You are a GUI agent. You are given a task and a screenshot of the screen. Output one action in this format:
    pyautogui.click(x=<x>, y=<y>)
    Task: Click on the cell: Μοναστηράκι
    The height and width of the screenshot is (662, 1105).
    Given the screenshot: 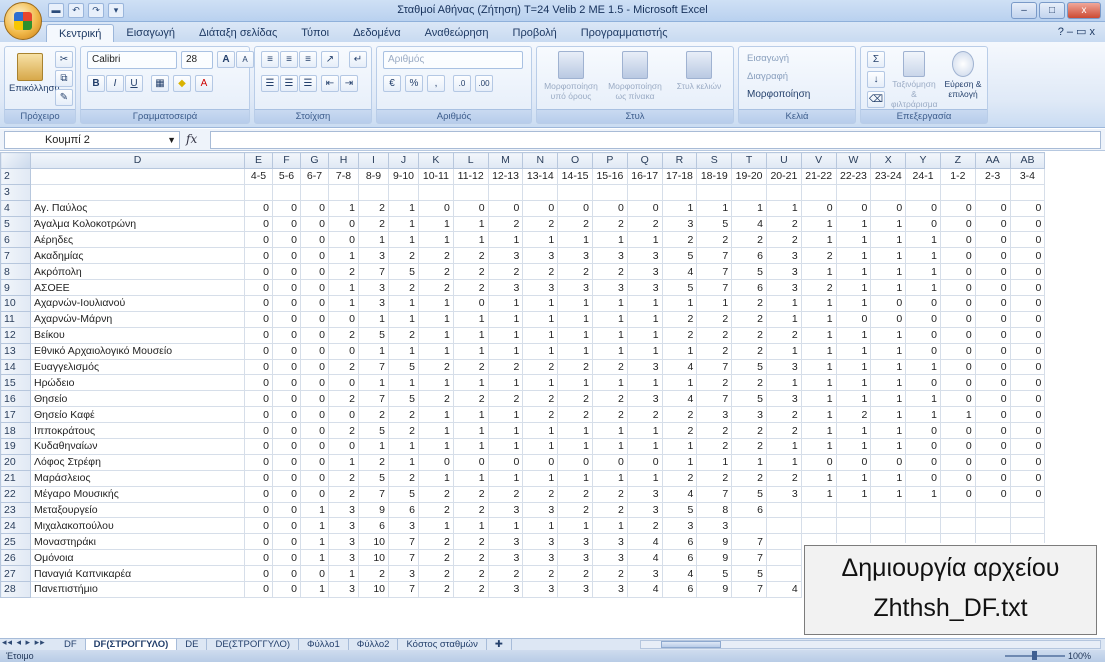 What is the action you would take?
    pyautogui.click(x=137, y=542)
    